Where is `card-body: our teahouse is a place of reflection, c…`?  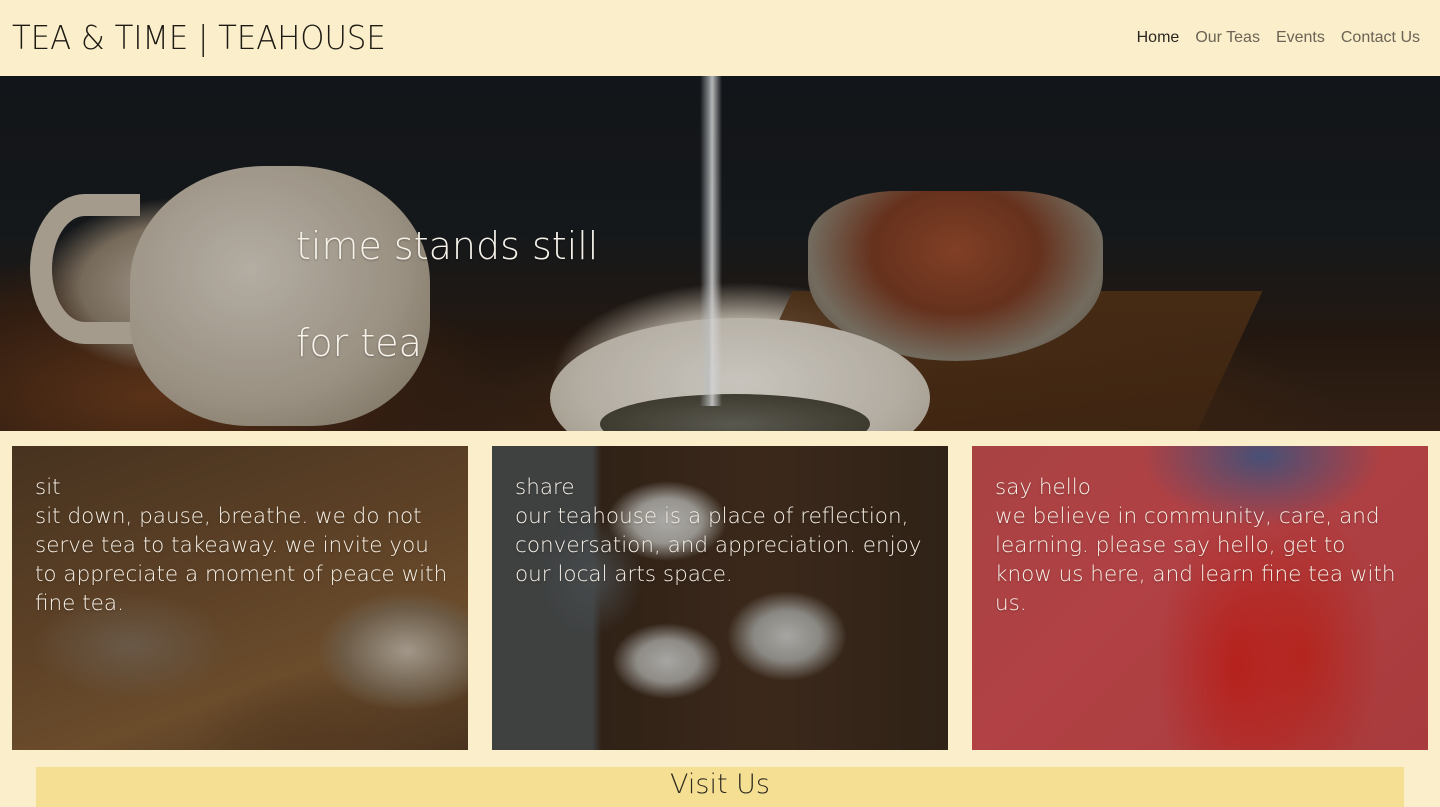 card-body: our teahouse is a place of reflection, c… is located at coordinates (718, 545).